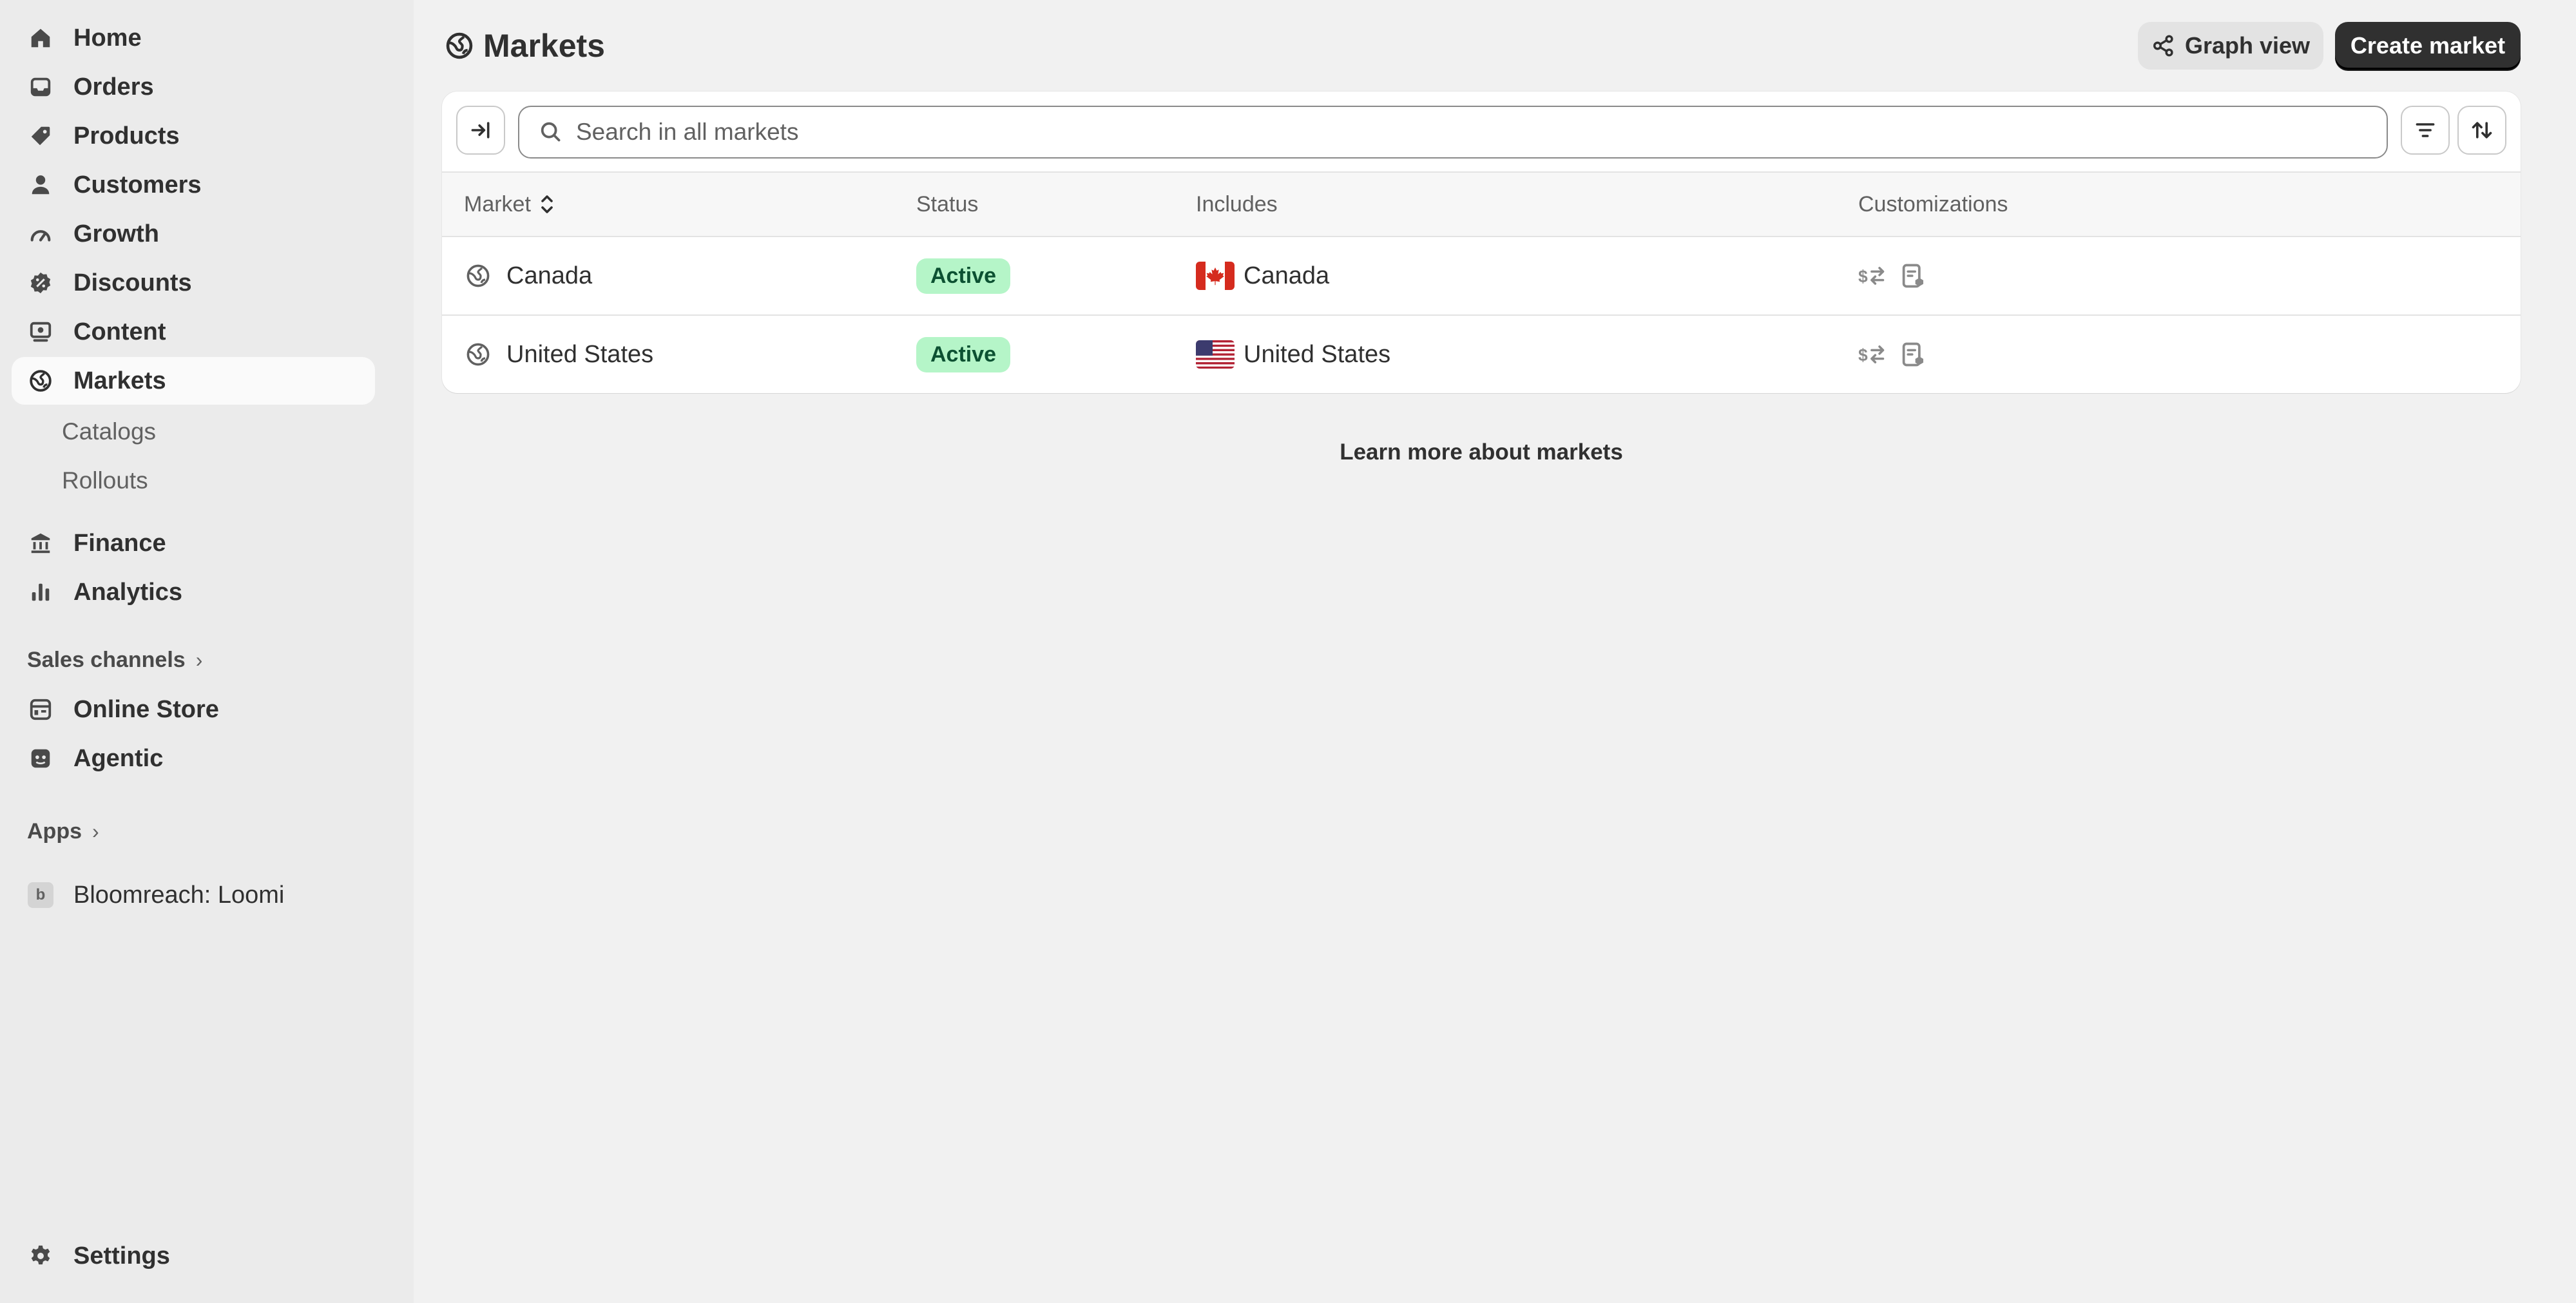 The height and width of the screenshot is (1303, 2576). I want to click on sidebar-item-customers: Customers, so click(194, 185).